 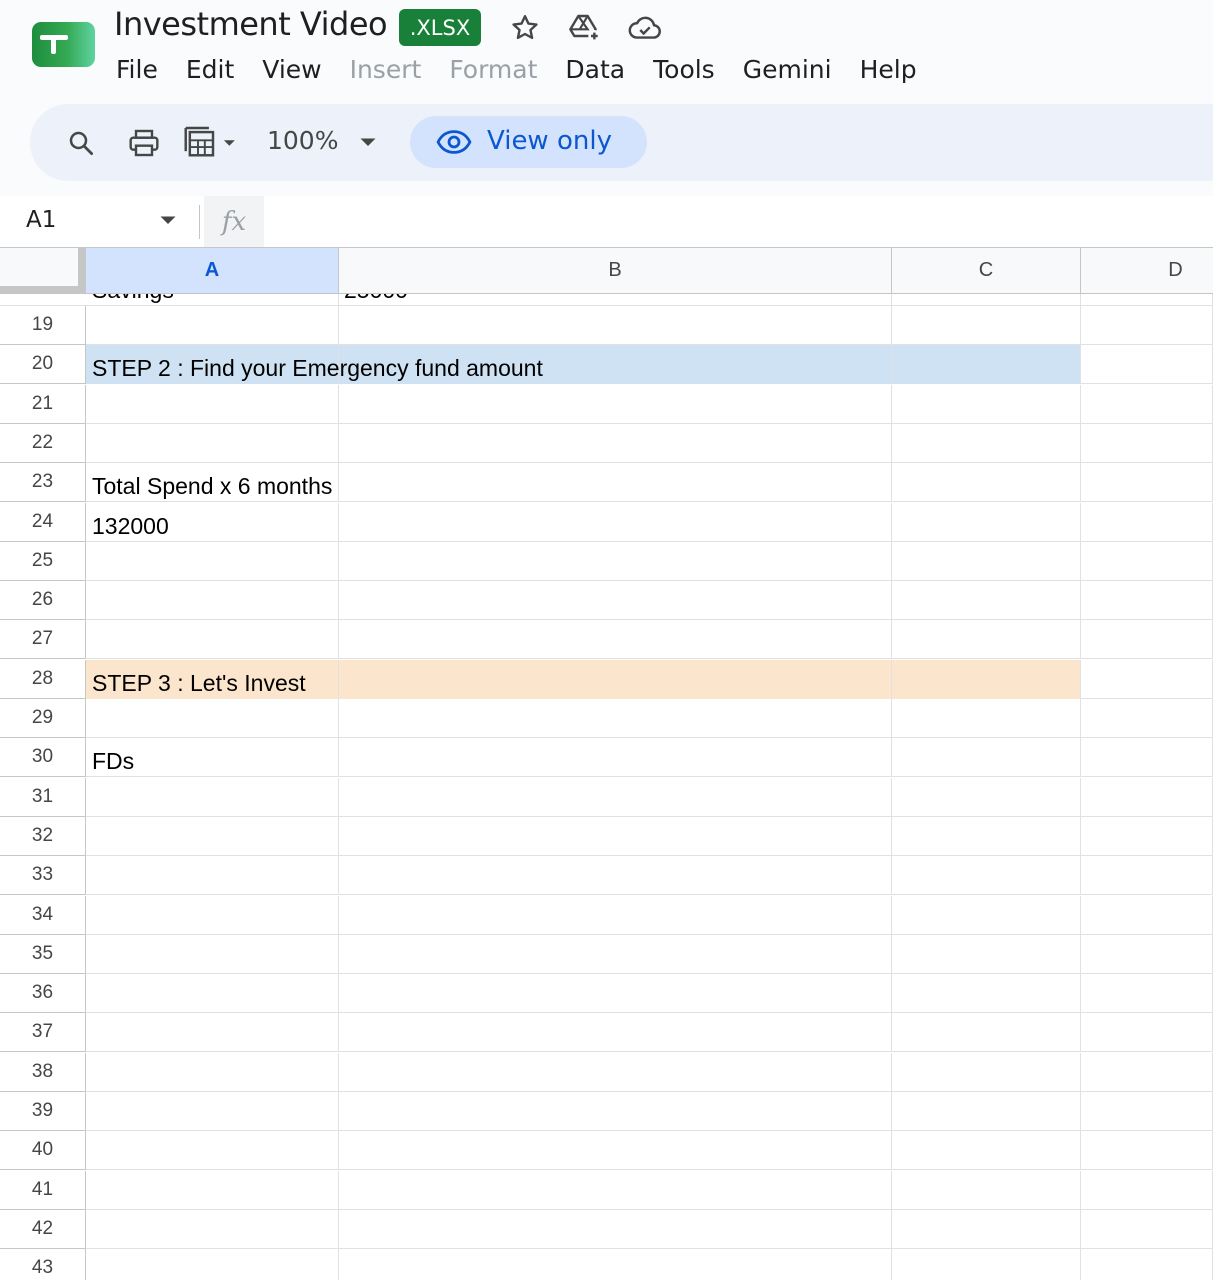 I want to click on menu-format: Format, so click(x=493, y=69).